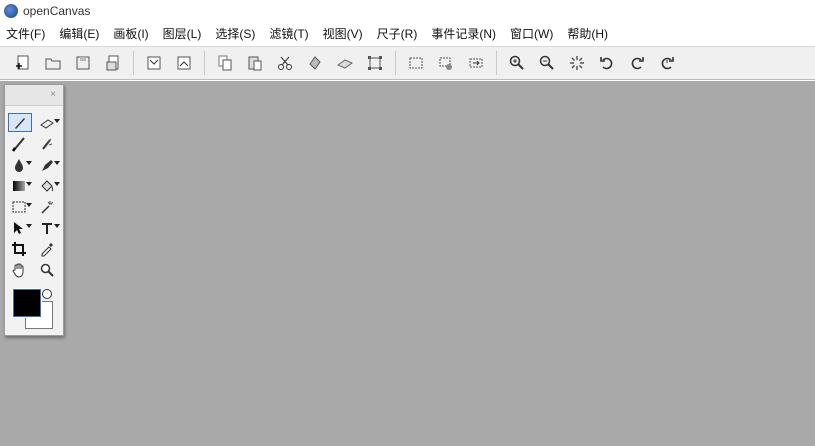  I want to click on zoom-in-button, so click(517, 63).